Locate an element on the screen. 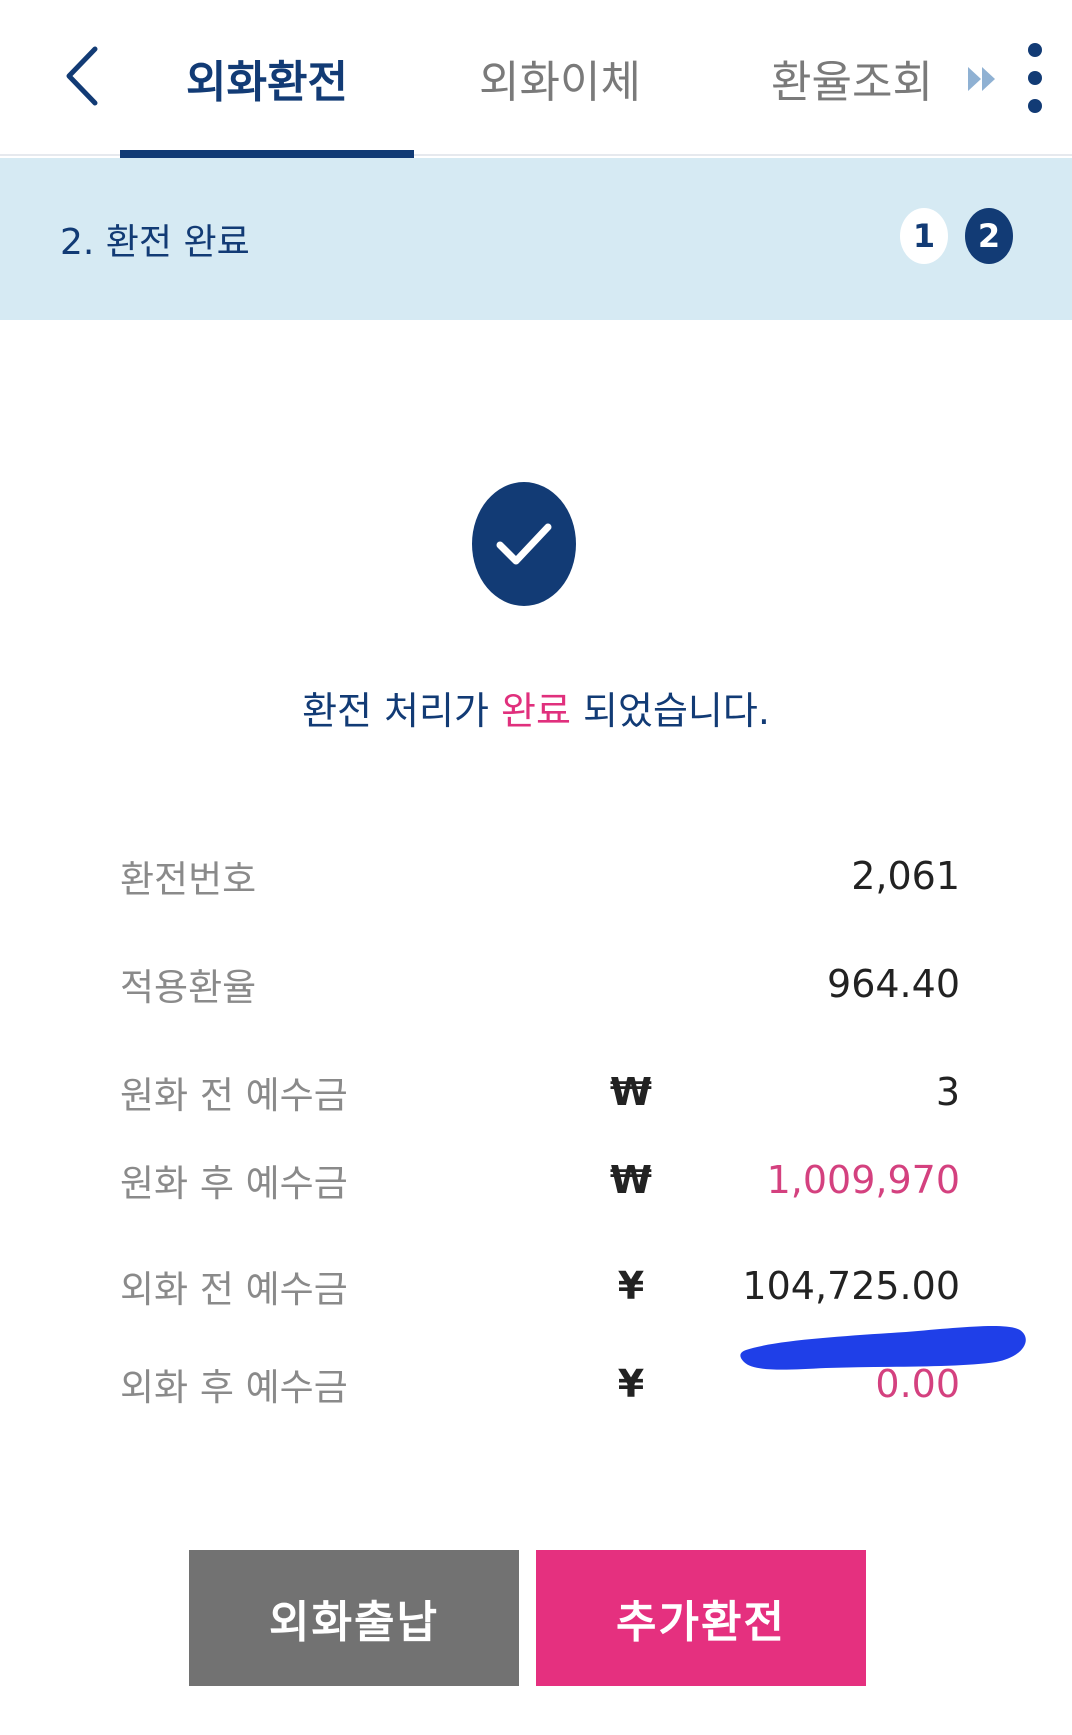 Image resolution: width=1072 pixels, height=1735 pixels. double-chevron-right-icon is located at coordinates (981, 79).